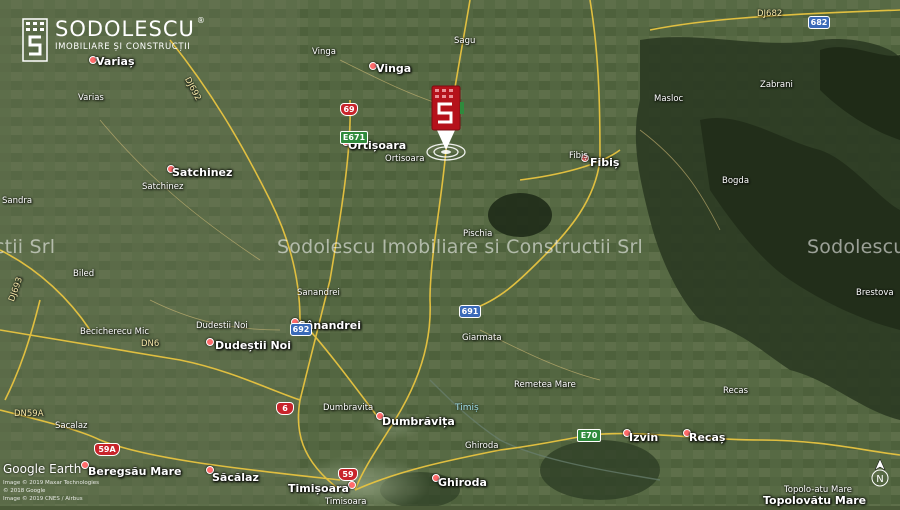 The image size is (900, 510). What do you see at coordinates (776, 85) in the screenshot?
I see `place-label: Zabrani` at bounding box center [776, 85].